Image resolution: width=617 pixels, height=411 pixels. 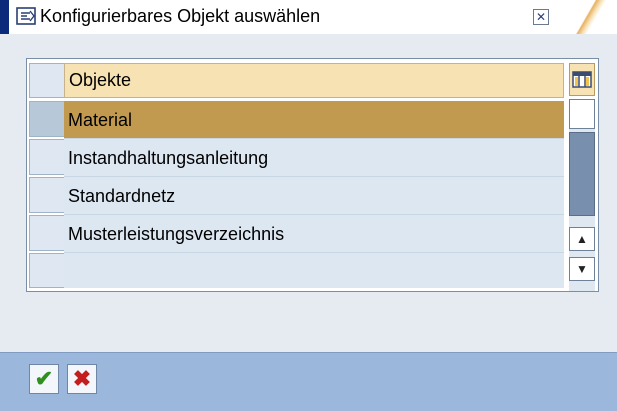 I want to click on table-row: Standardnetz, so click(x=314, y=196).